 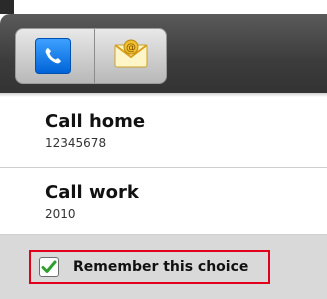 I want to click on top-strip, so click(x=163, y=7).